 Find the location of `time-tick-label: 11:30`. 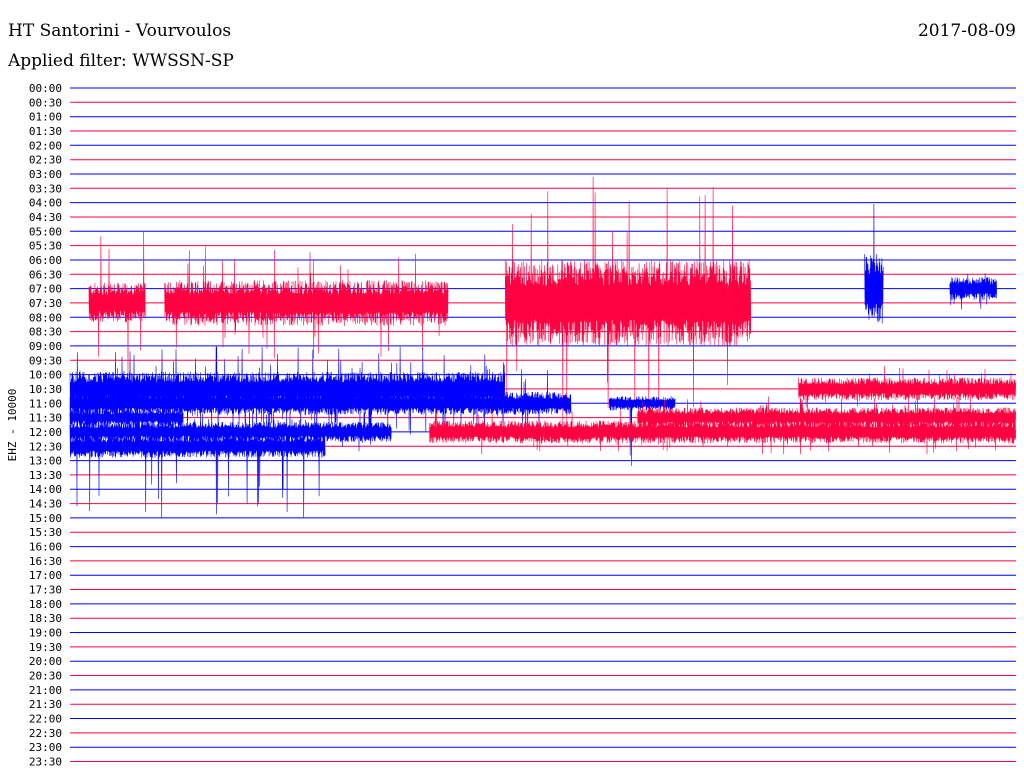

time-tick-label: 11:30 is located at coordinates (45, 418).